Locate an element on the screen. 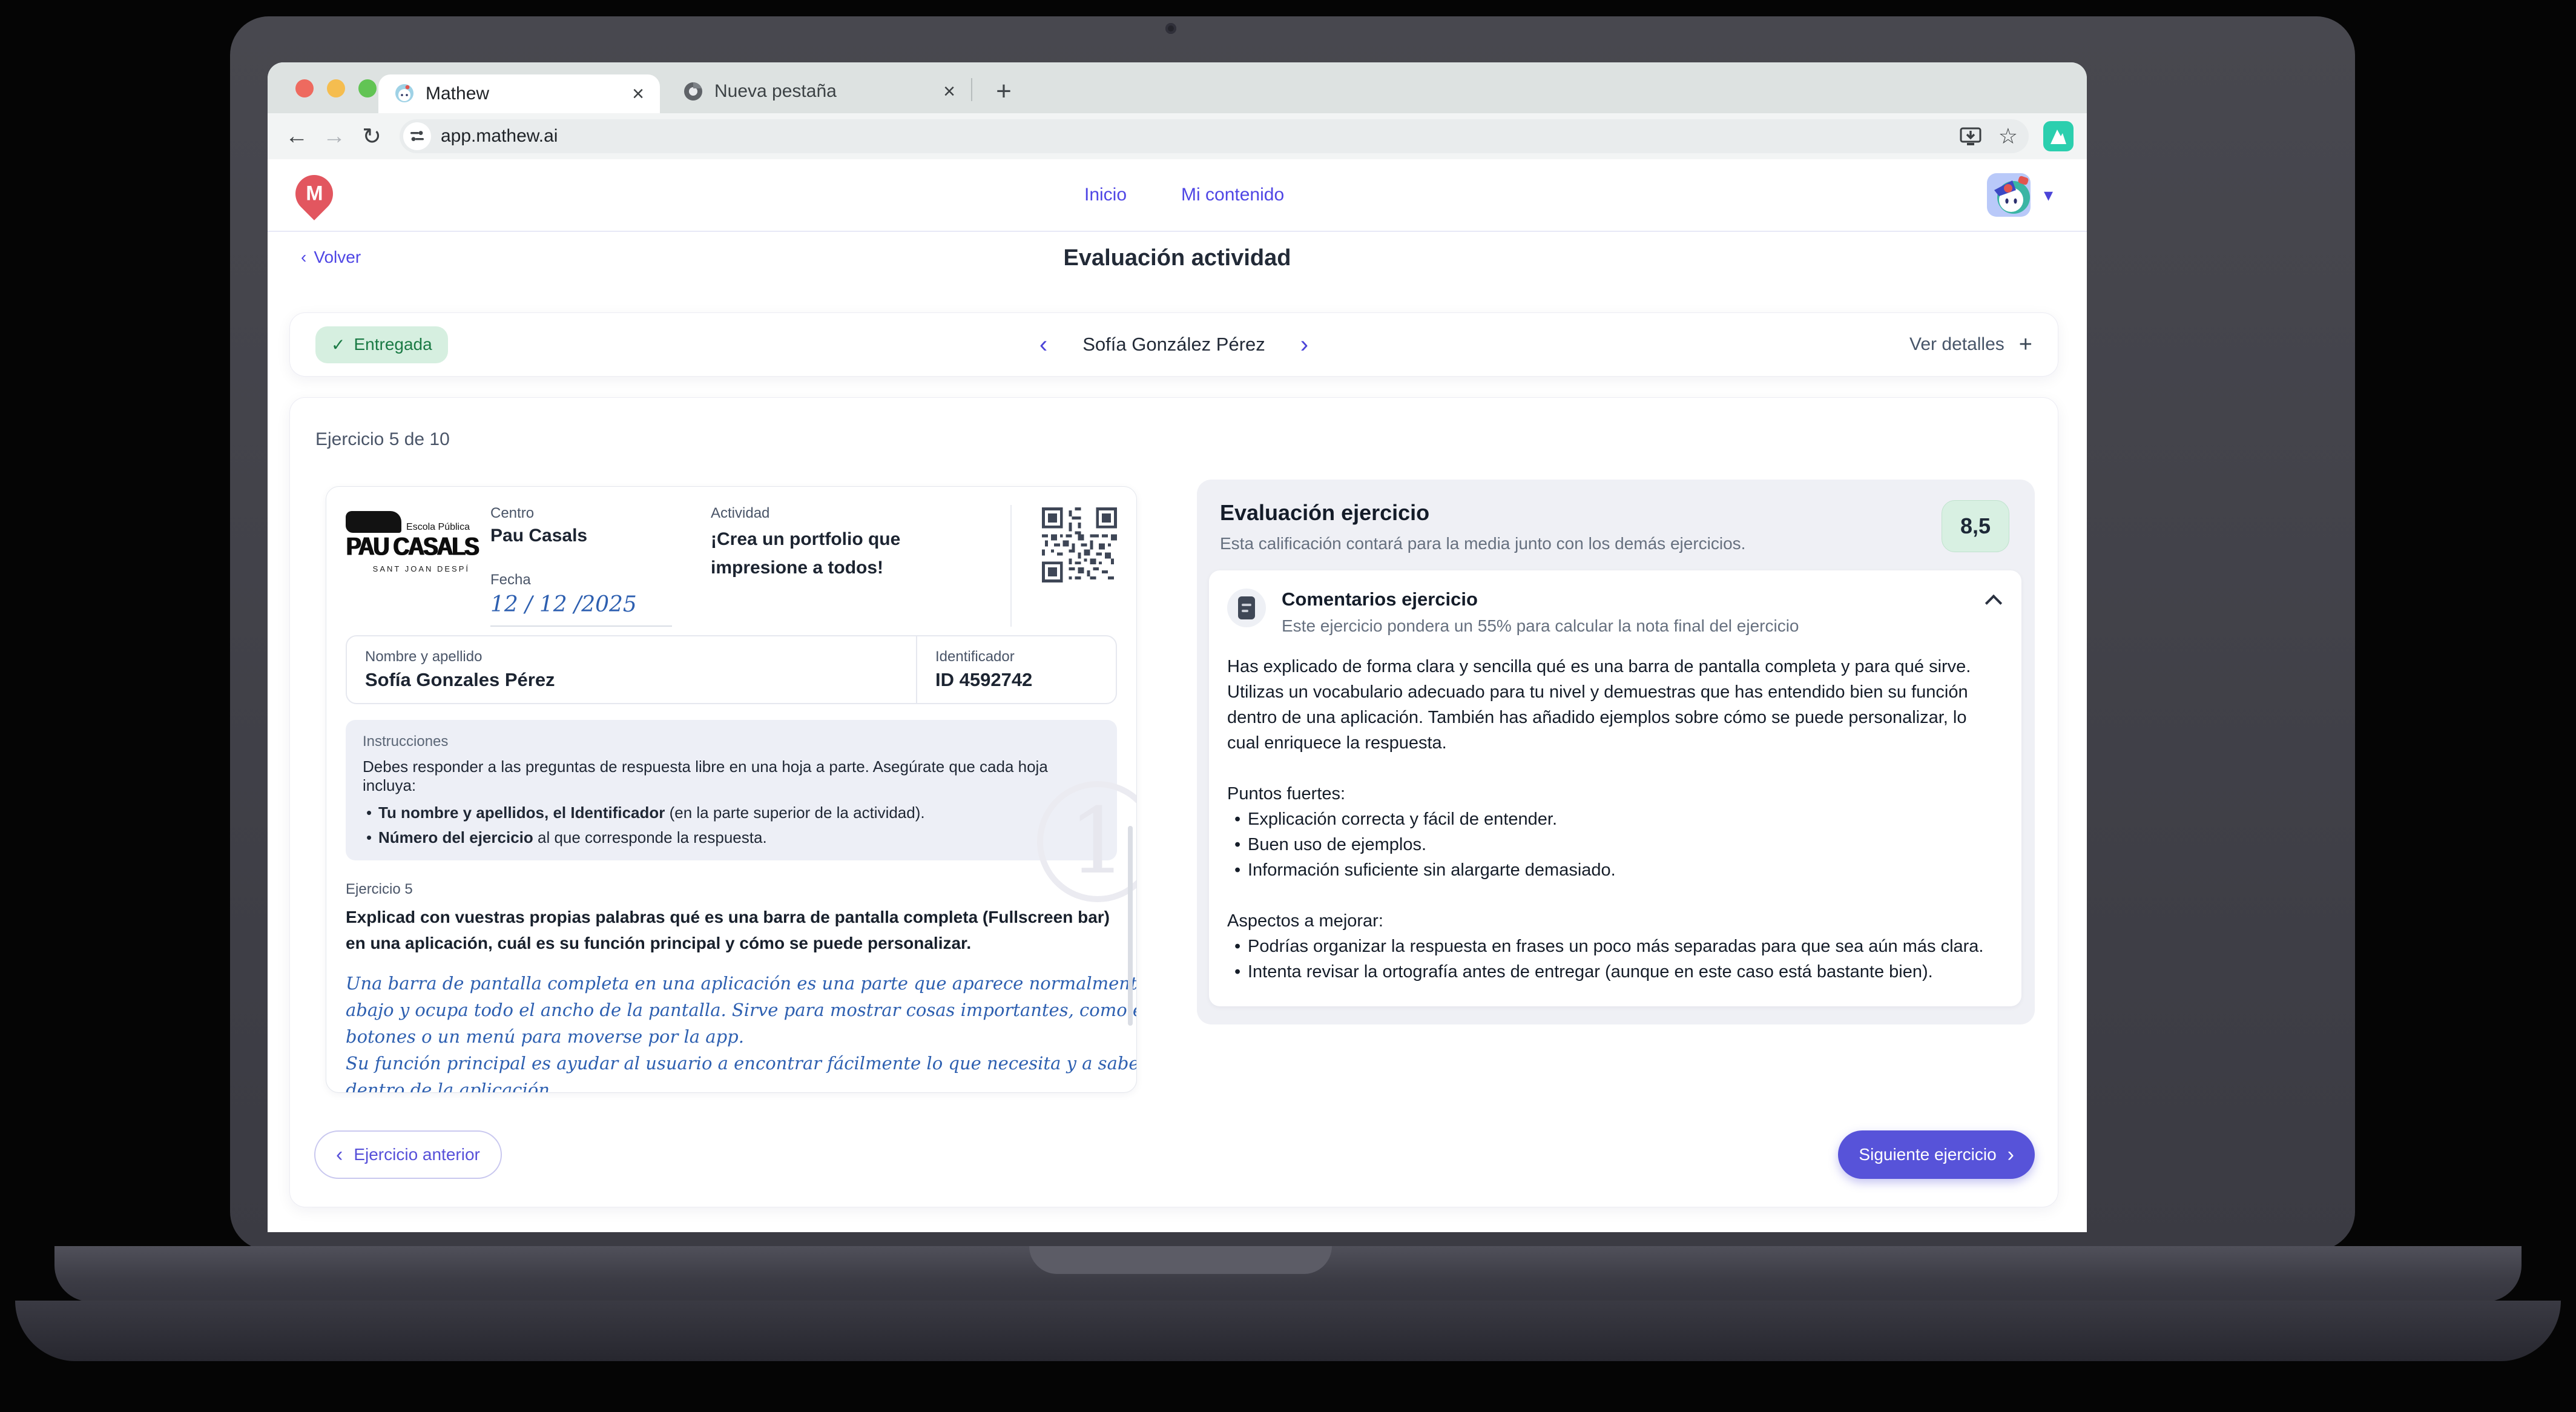 The height and width of the screenshot is (1412, 2576). bullet-rest: (en la parte superior de la actividad). is located at coordinates (795, 812).